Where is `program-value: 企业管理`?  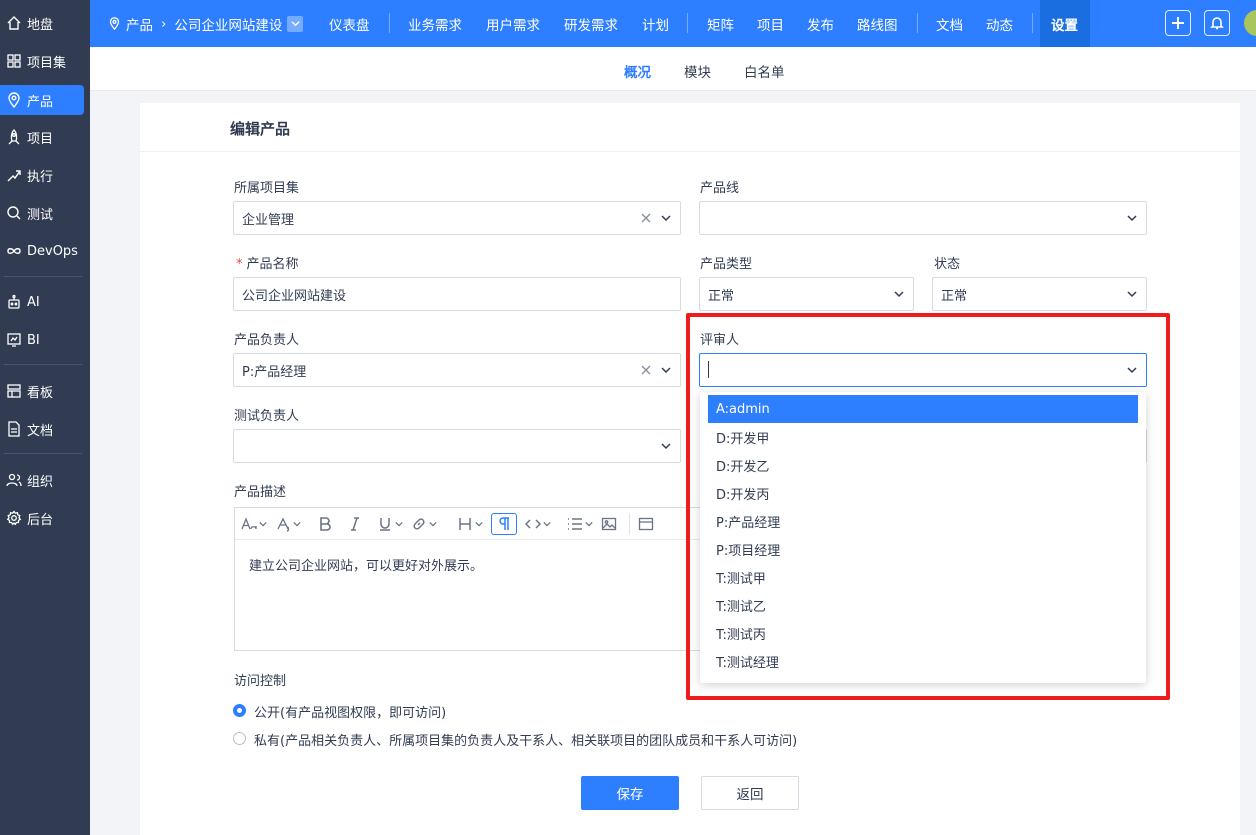 program-value: 企业管理 is located at coordinates (268, 220).